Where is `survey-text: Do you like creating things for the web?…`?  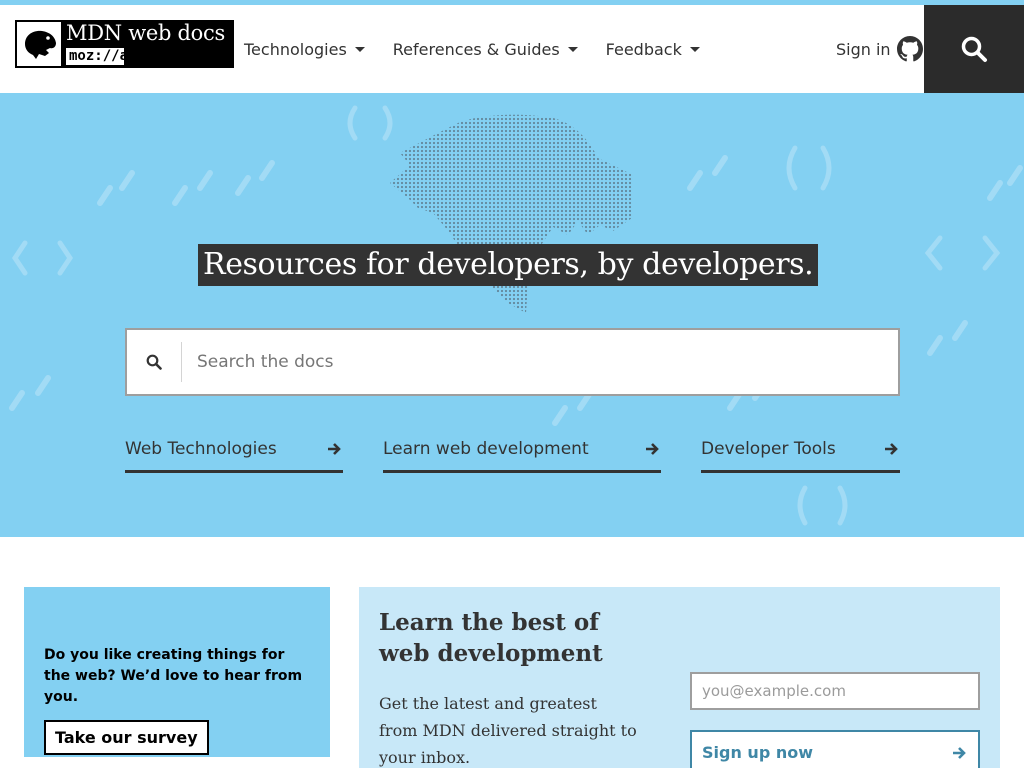 survey-text: Do you like creating things for the web?… is located at coordinates (173, 676).